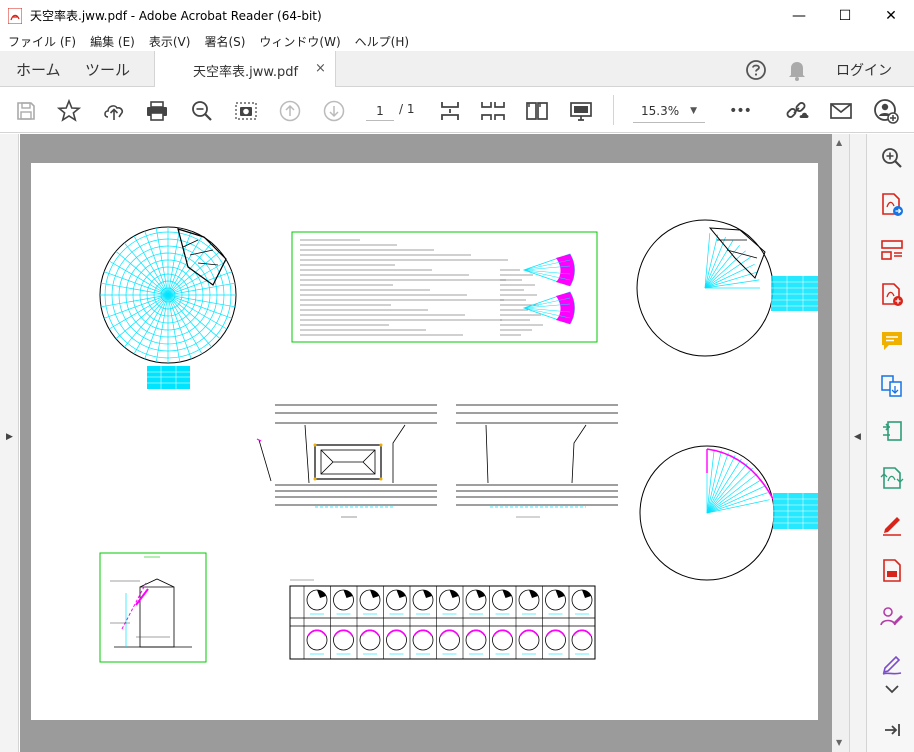  What do you see at coordinates (886, 111) in the screenshot?
I see `add-user-icon` at bounding box center [886, 111].